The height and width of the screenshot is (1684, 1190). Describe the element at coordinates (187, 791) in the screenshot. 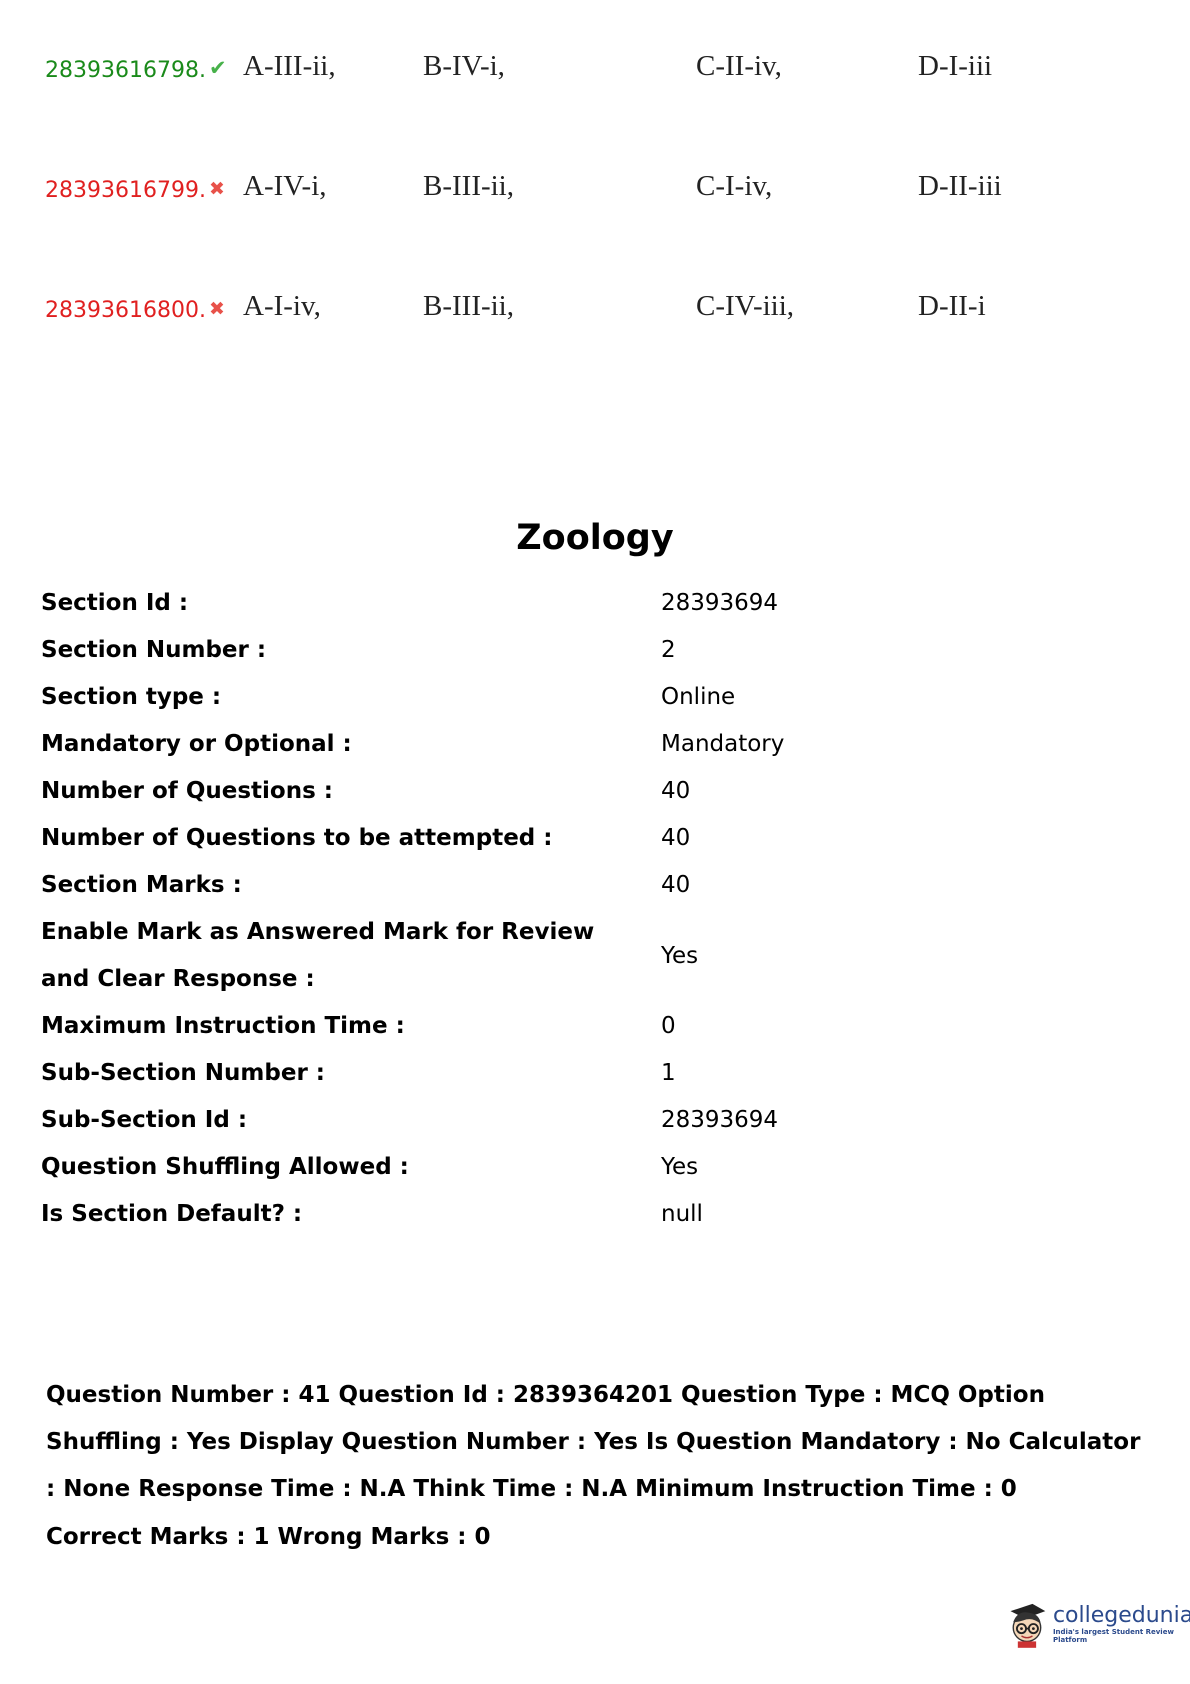

I see `info-label: Number of Questions :` at that location.